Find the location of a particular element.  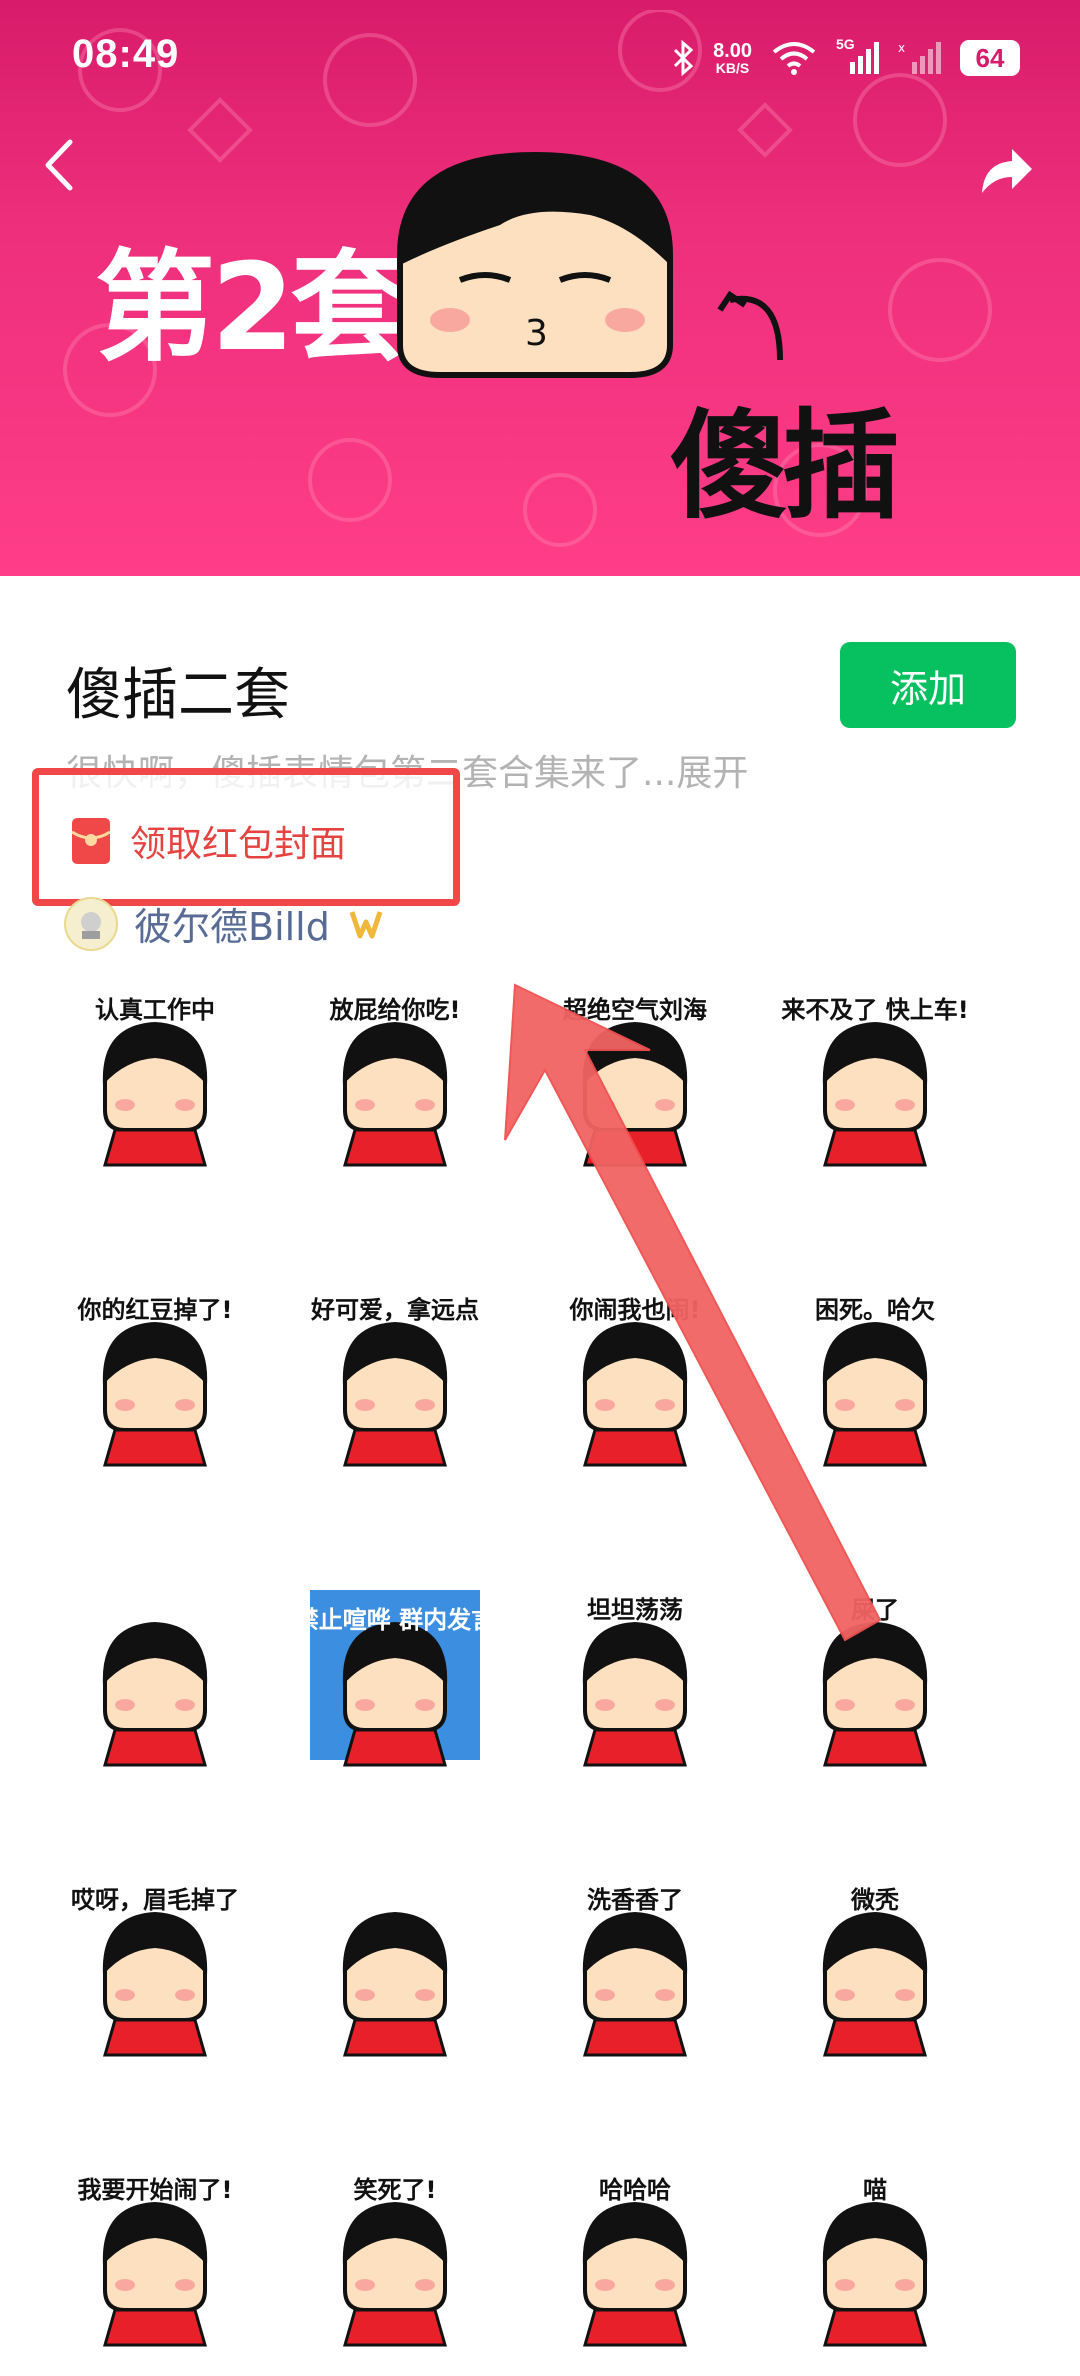

sticker-caption: 超绝空气刘海 is located at coordinates (635, 1010).